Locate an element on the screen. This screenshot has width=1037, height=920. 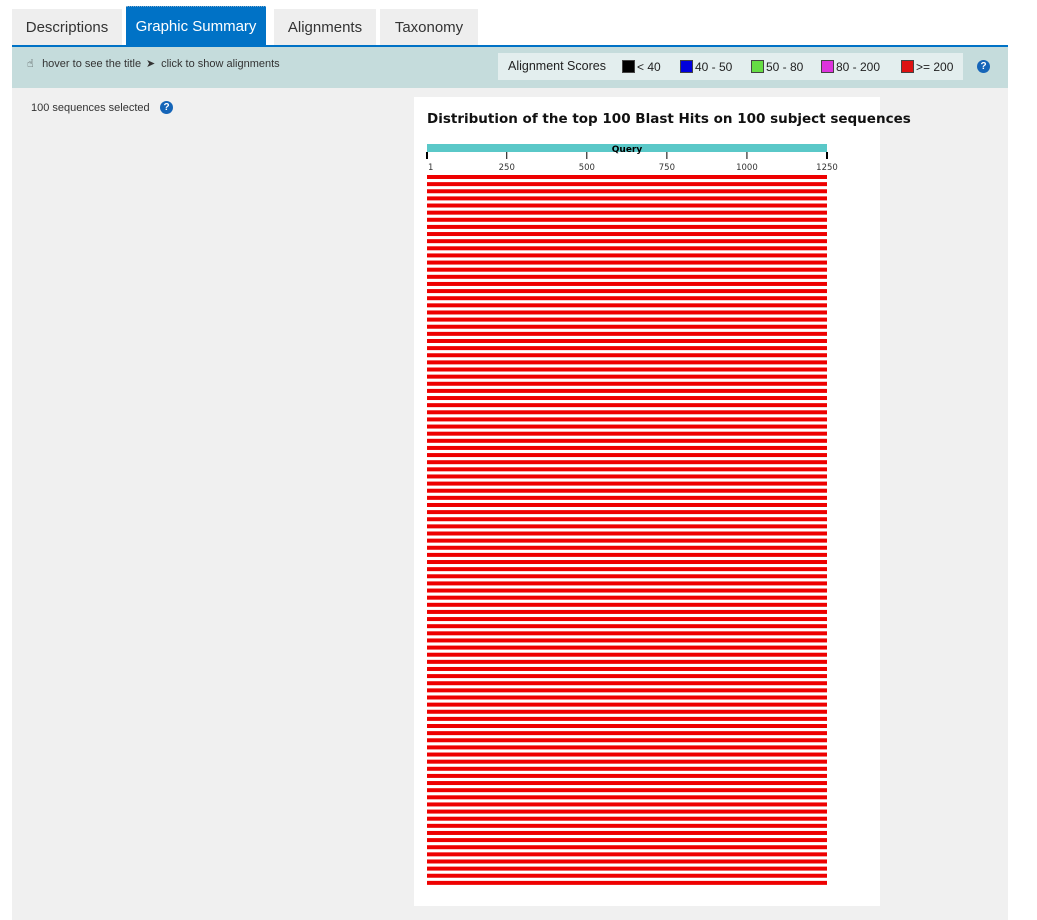
tab-graphic-summary: Graphic Summary is located at coordinates (196, 26).